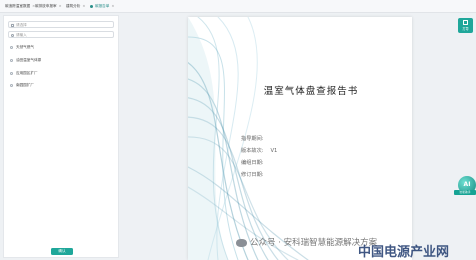 The height and width of the screenshot is (260, 476). I want to click on tab-label: 碳追踪温室数据, so click(18, 6).